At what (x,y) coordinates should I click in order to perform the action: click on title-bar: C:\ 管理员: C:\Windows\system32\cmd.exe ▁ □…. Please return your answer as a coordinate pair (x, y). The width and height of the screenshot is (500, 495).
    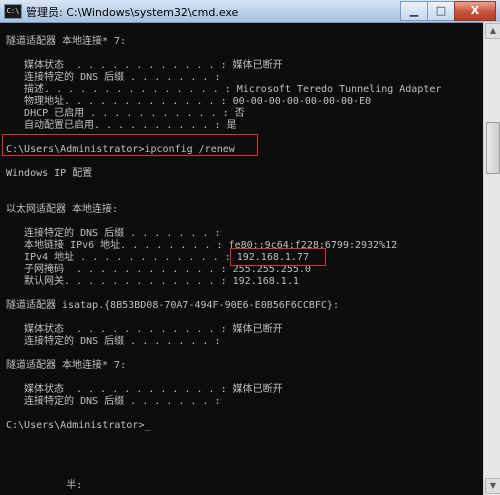
    Looking at the image, I should click on (250, 11).